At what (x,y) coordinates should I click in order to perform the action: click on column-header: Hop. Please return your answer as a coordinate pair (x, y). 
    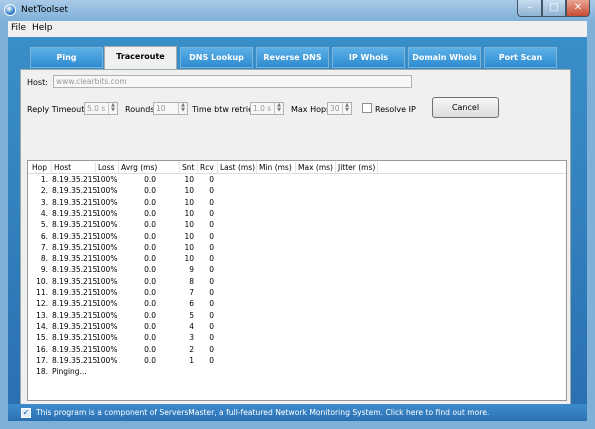
    Looking at the image, I should click on (41, 167).